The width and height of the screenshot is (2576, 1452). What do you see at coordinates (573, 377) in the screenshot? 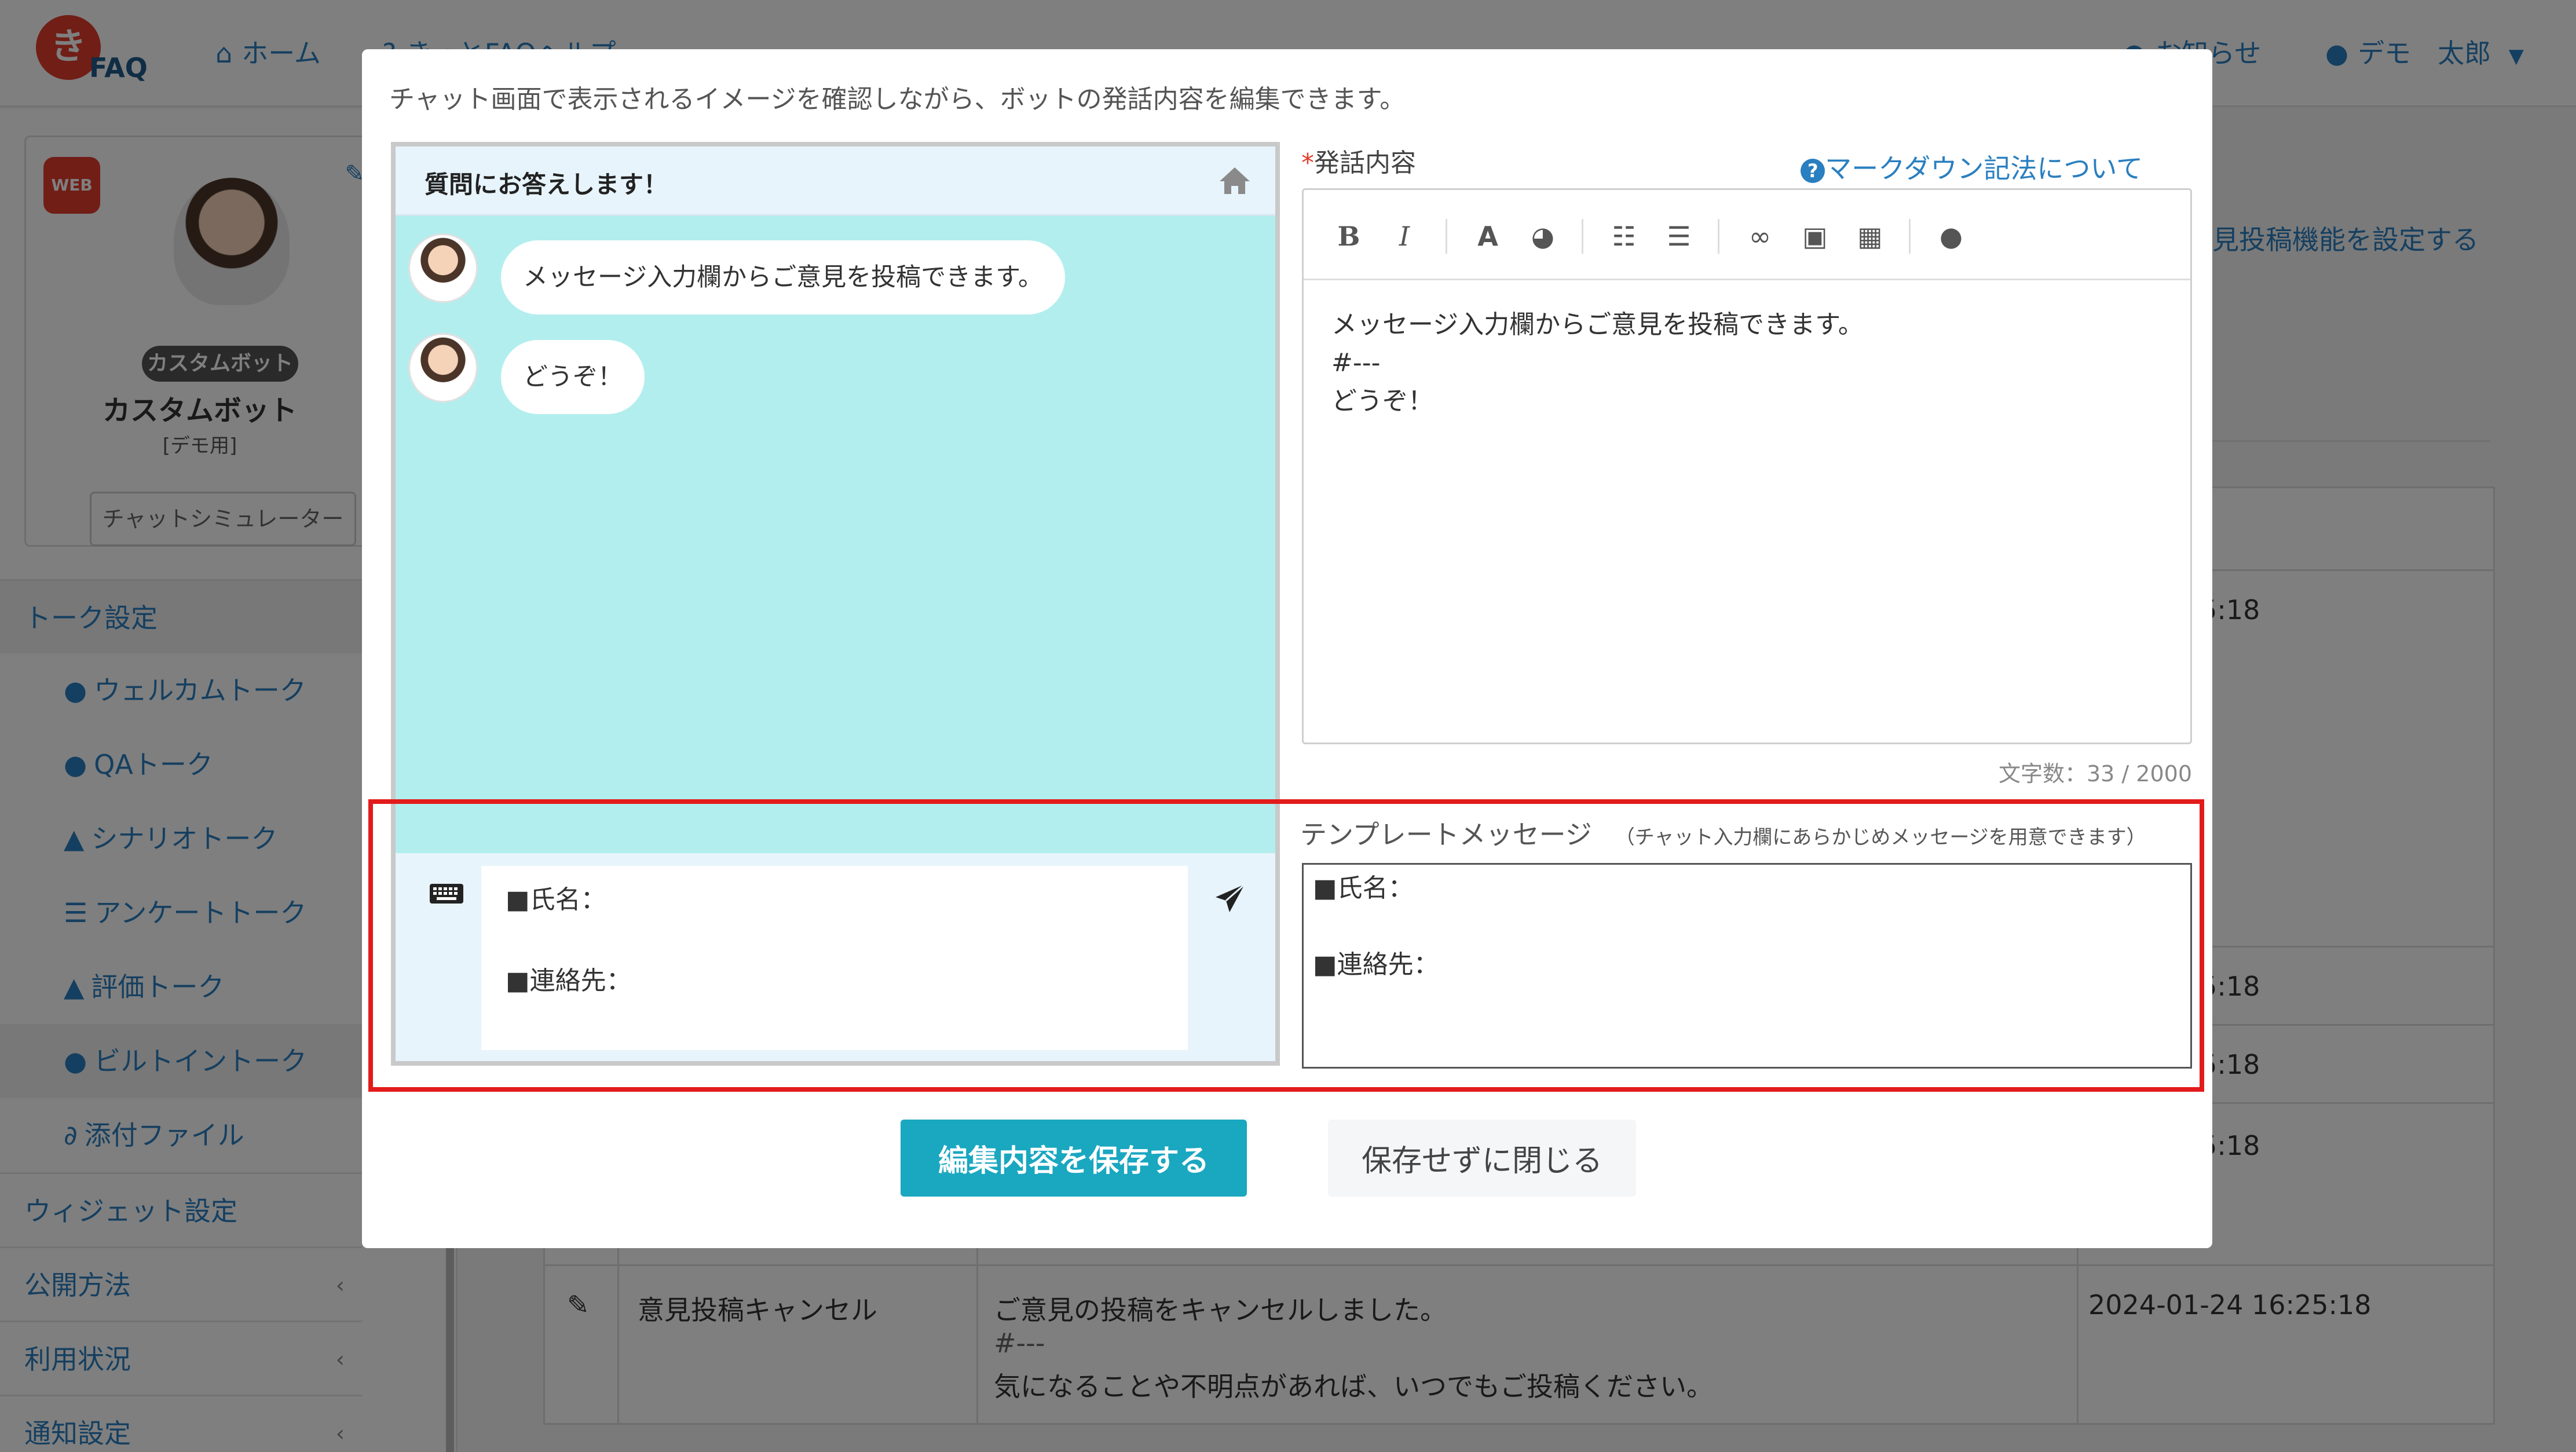
I see `message-bubble: どうぞ！` at bounding box center [573, 377].